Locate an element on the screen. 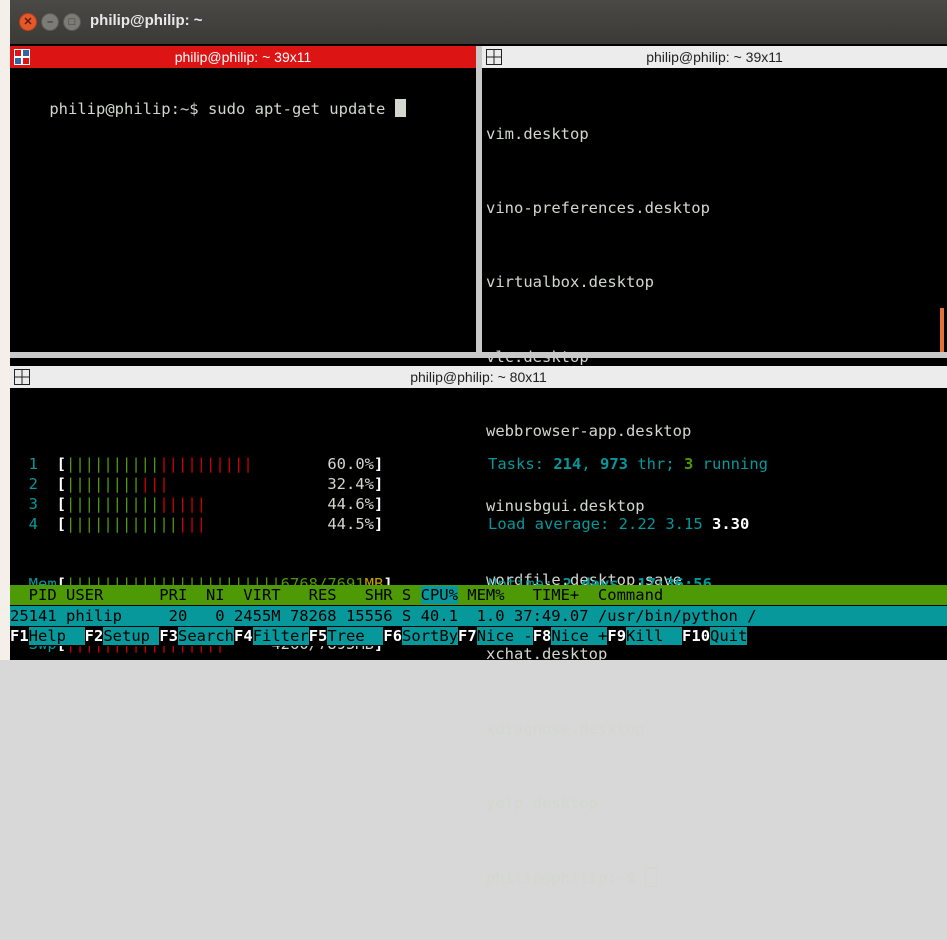  fkey-label: Quit is located at coordinates (729, 636).